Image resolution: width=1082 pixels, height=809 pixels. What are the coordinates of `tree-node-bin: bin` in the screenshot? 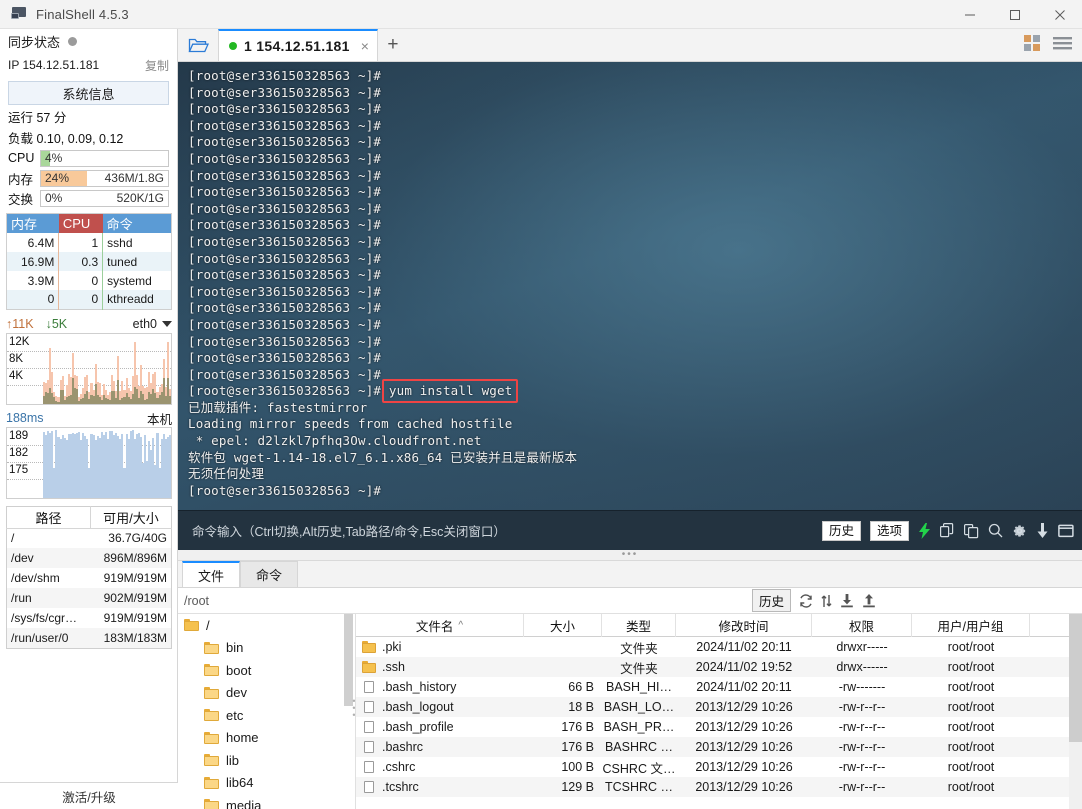 It's located at (266, 648).